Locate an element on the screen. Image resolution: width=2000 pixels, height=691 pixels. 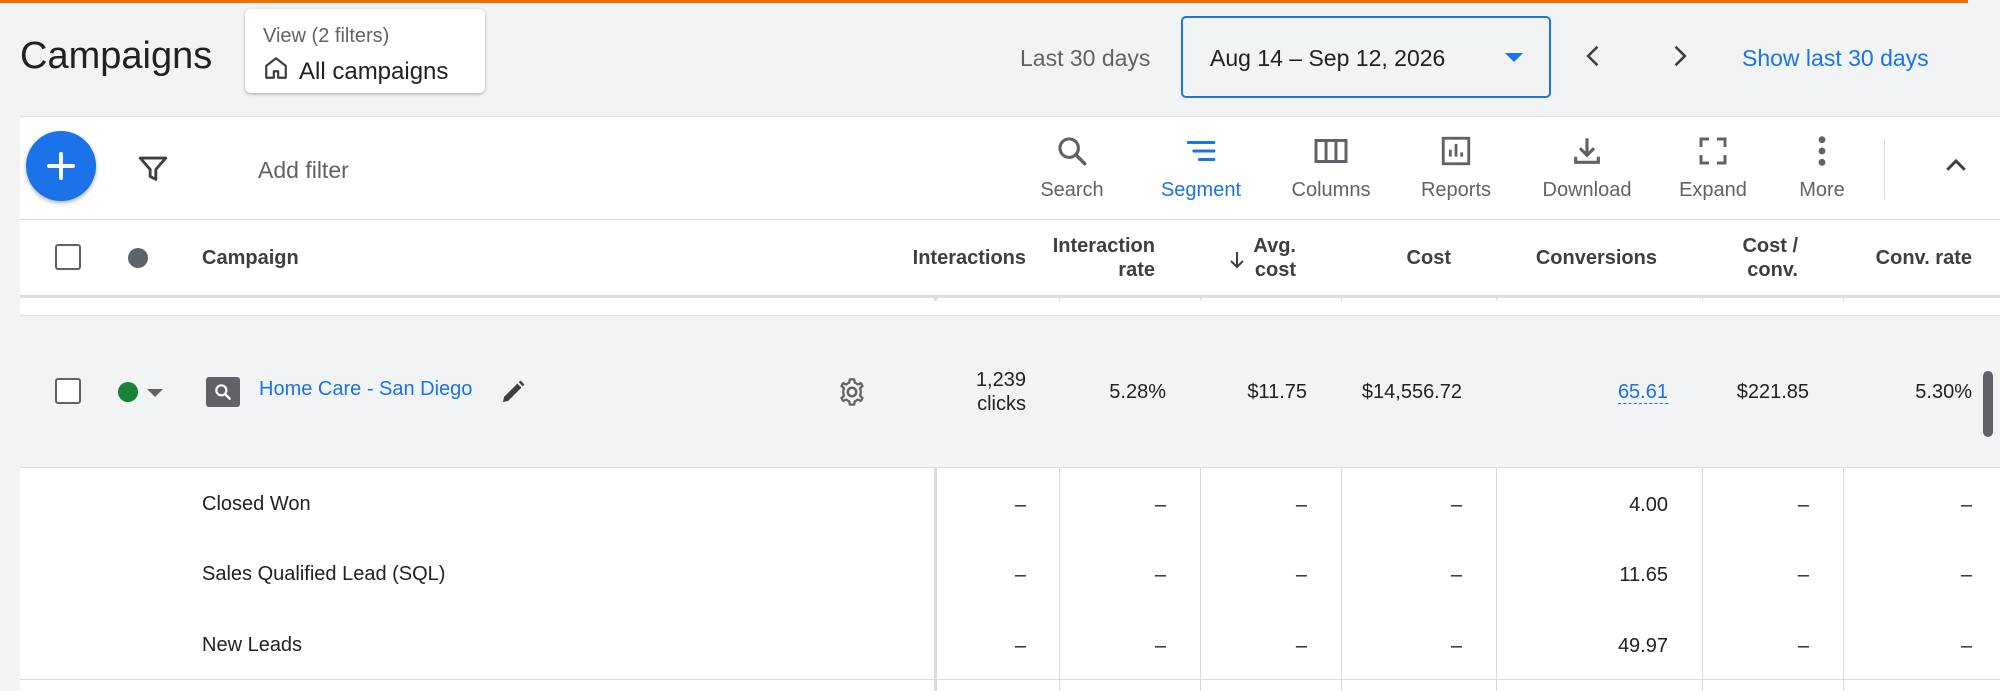
columns-icon is located at coordinates (1331, 151).